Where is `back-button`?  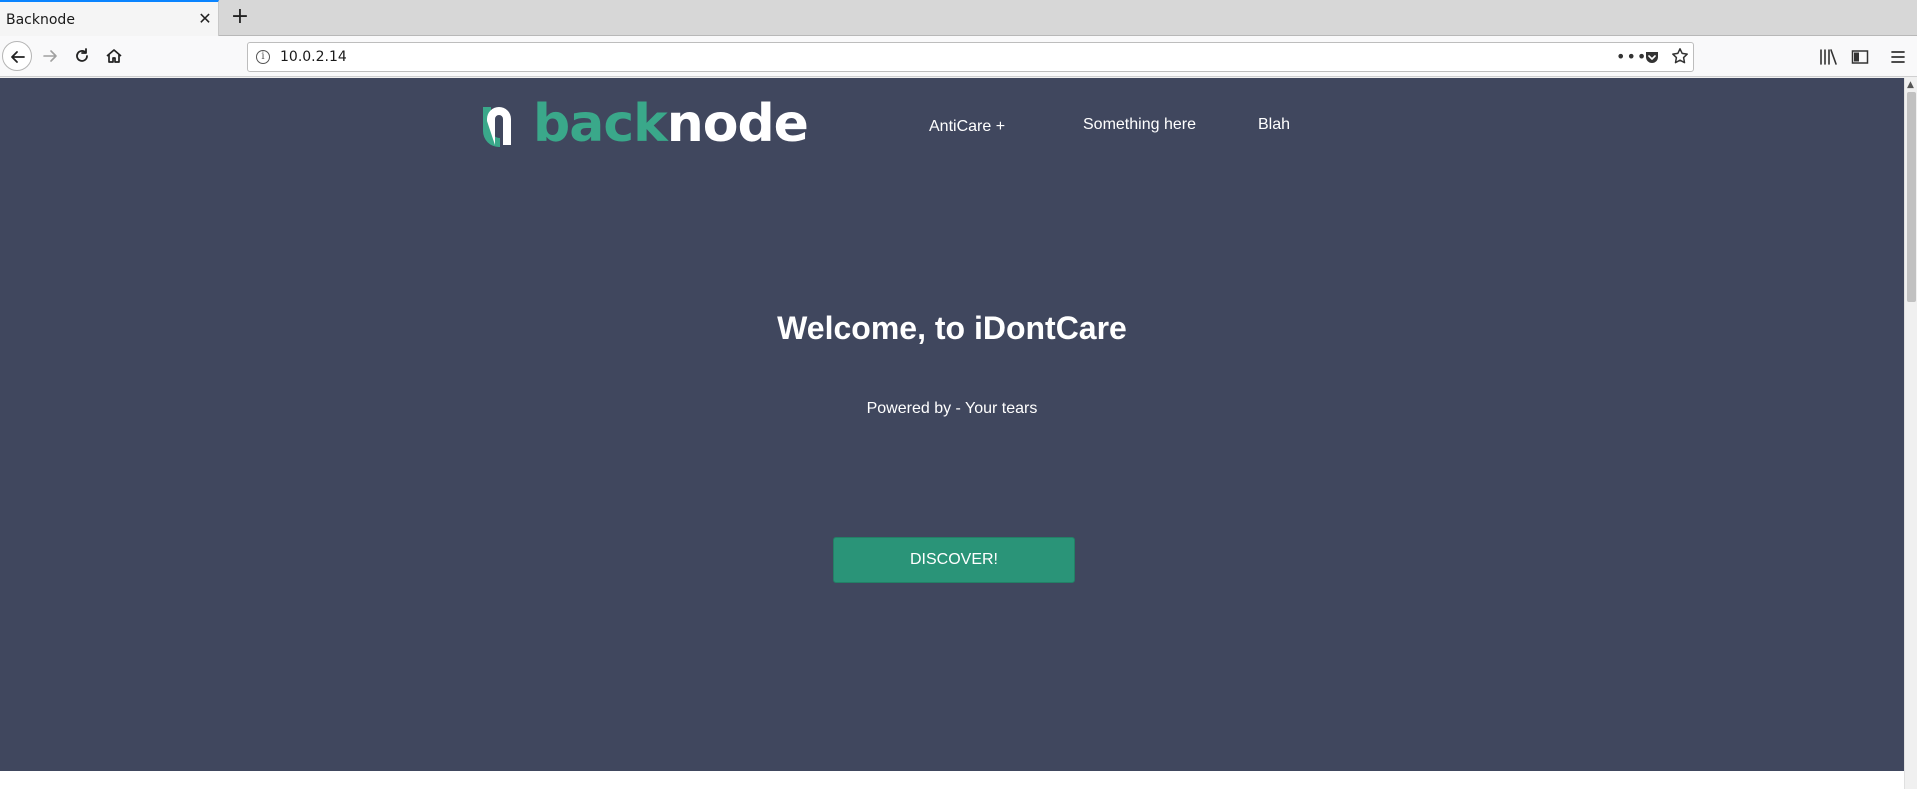
back-button is located at coordinates (17, 56).